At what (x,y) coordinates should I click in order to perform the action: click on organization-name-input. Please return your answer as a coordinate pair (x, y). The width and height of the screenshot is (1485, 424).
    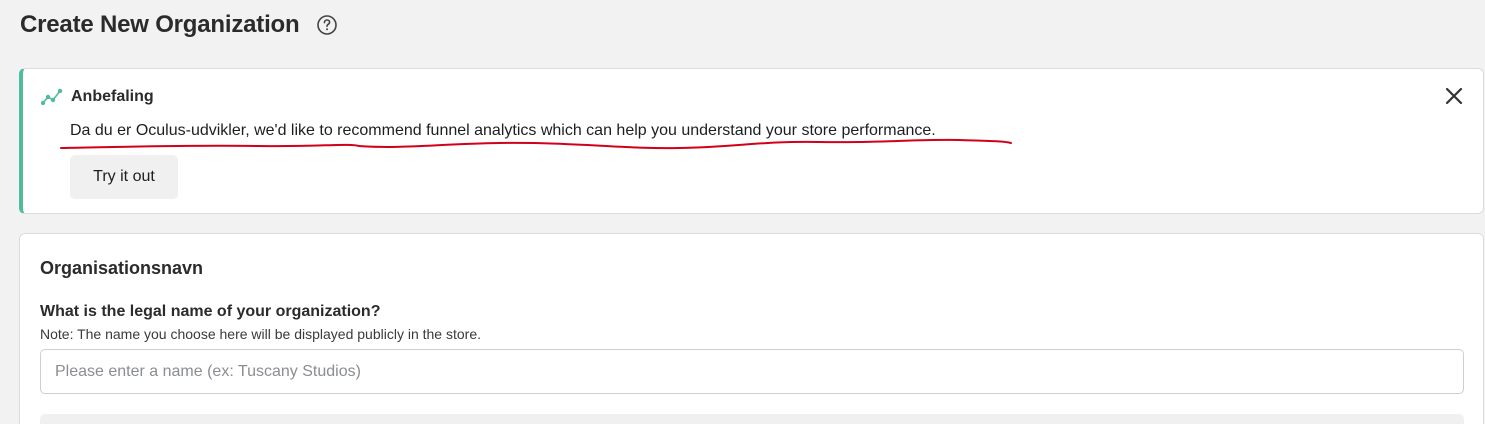
    Looking at the image, I should click on (752, 371).